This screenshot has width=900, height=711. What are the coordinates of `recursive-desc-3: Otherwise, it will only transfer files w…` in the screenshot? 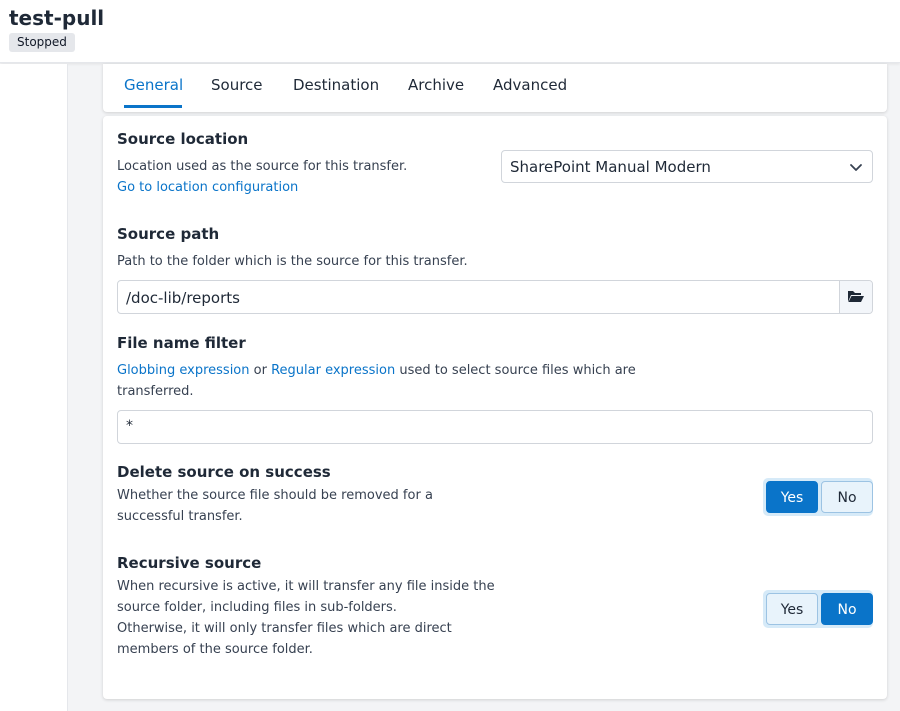 It's located at (284, 628).